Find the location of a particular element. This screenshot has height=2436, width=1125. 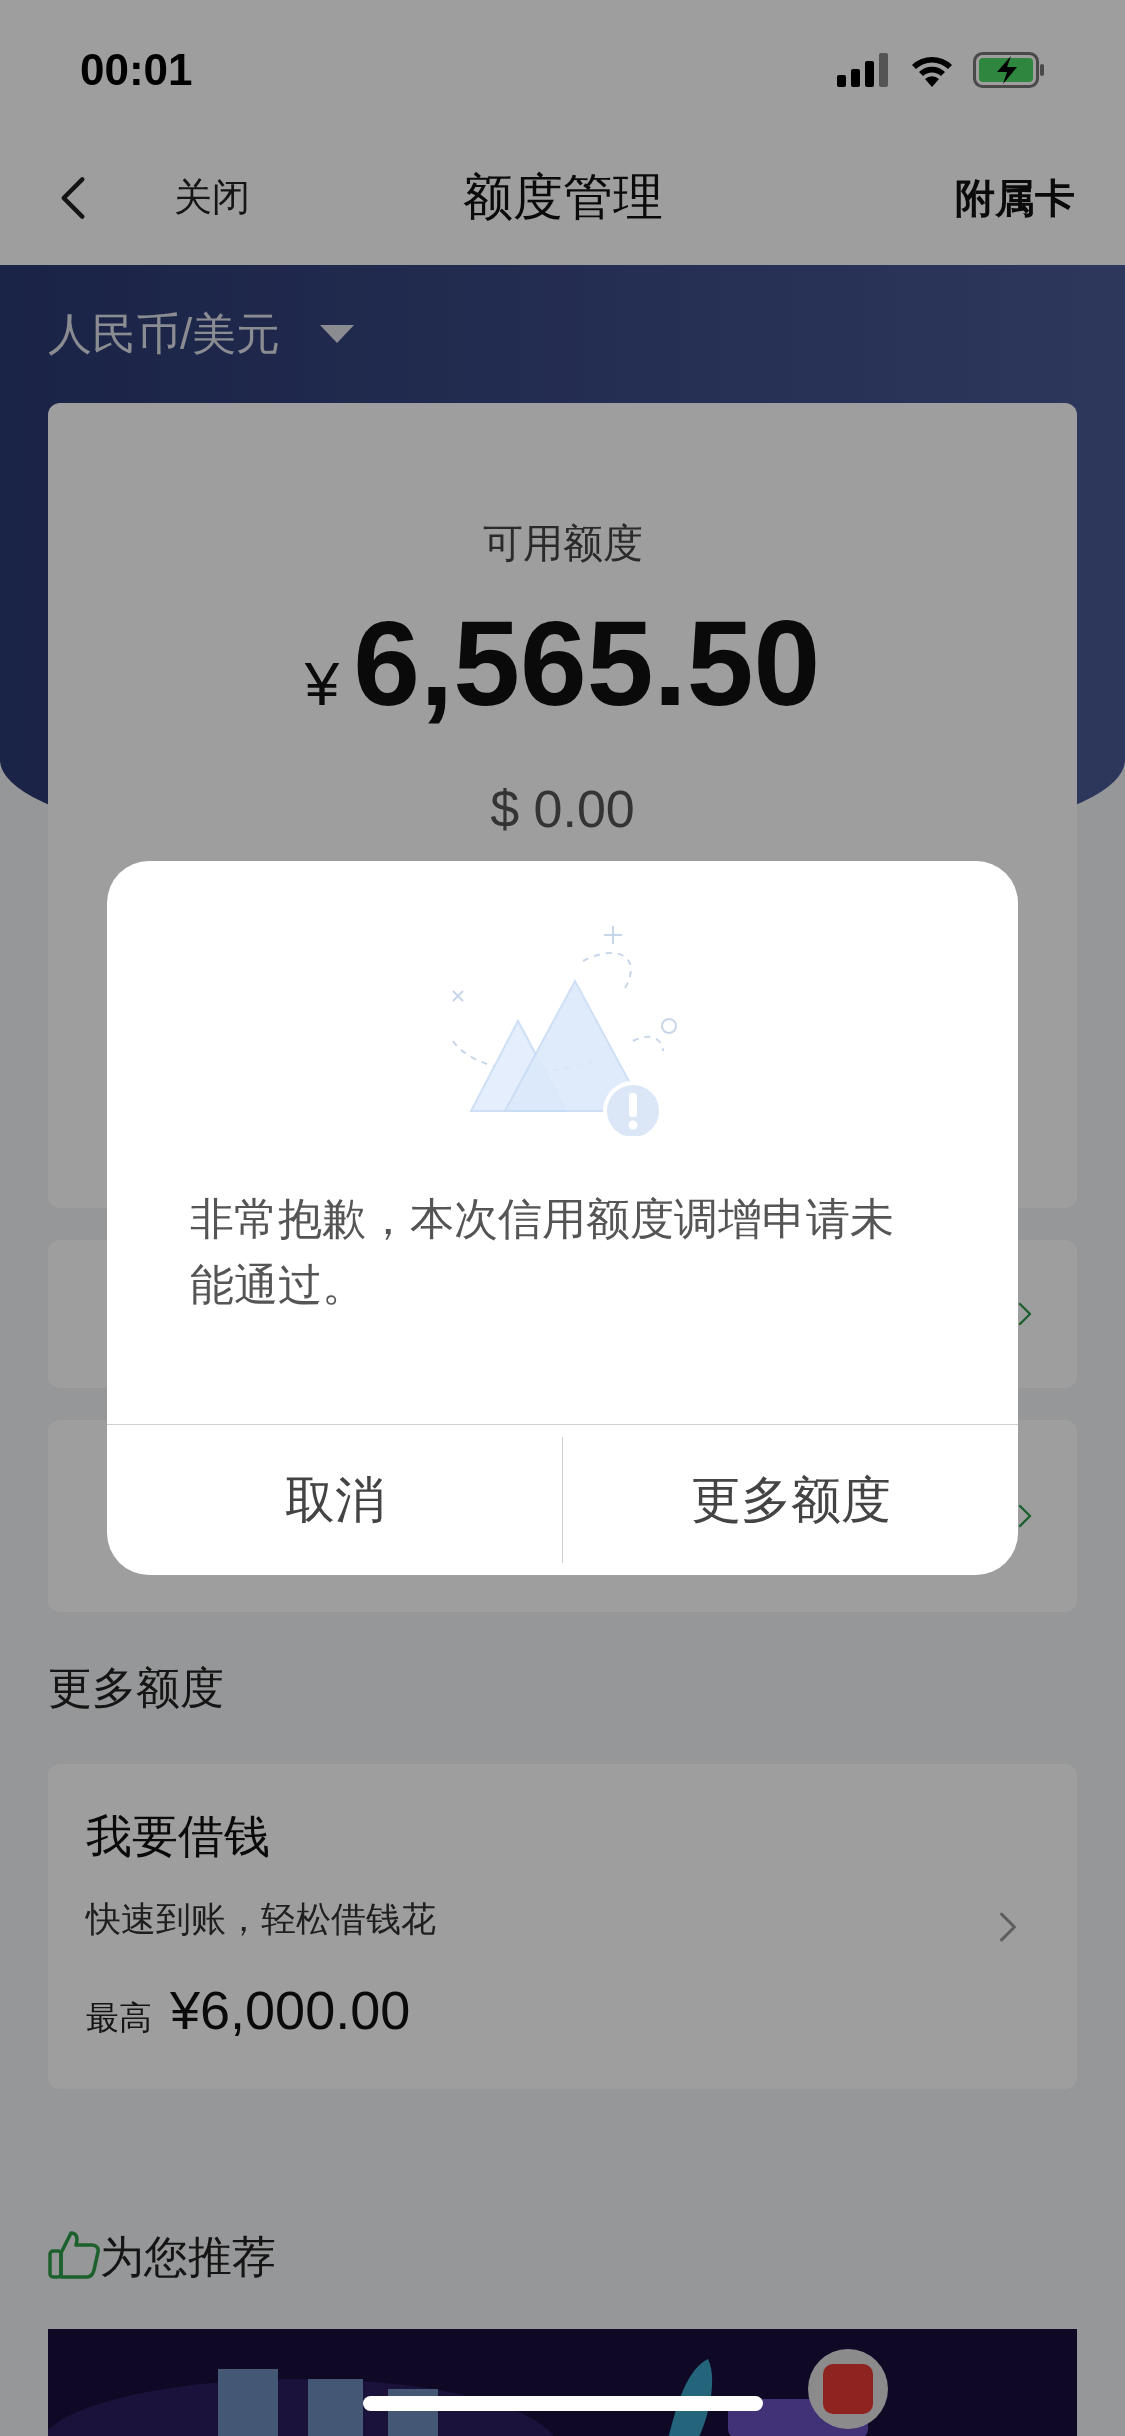

available-credit-label: 可用额度 is located at coordinates (562, 543).